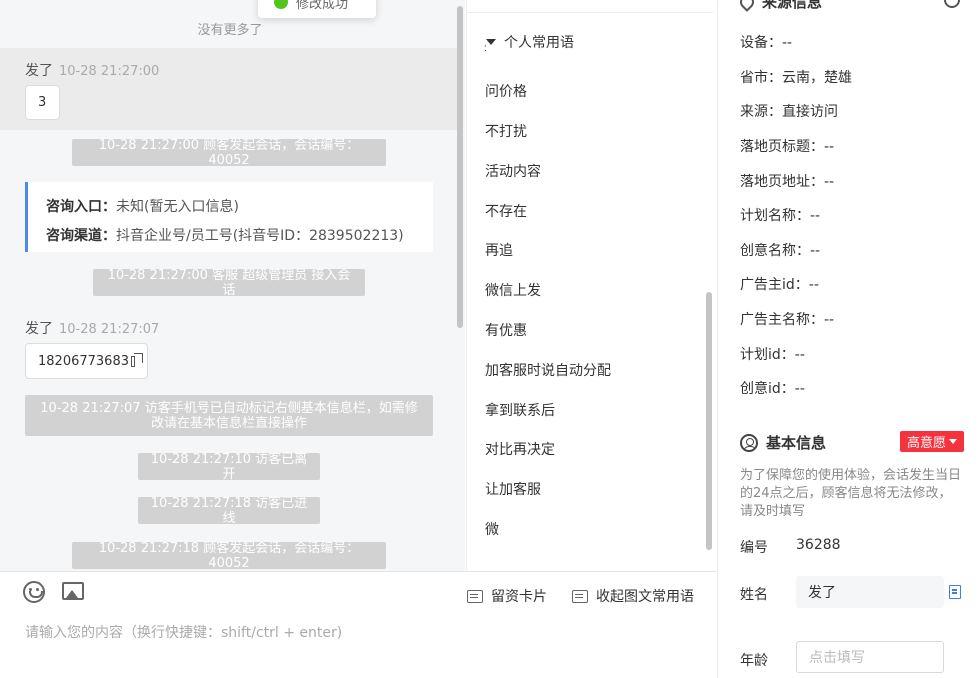 This screenshot has height=678, width=980. I want to click on field-label: 创意名称：, so click(775, 251).